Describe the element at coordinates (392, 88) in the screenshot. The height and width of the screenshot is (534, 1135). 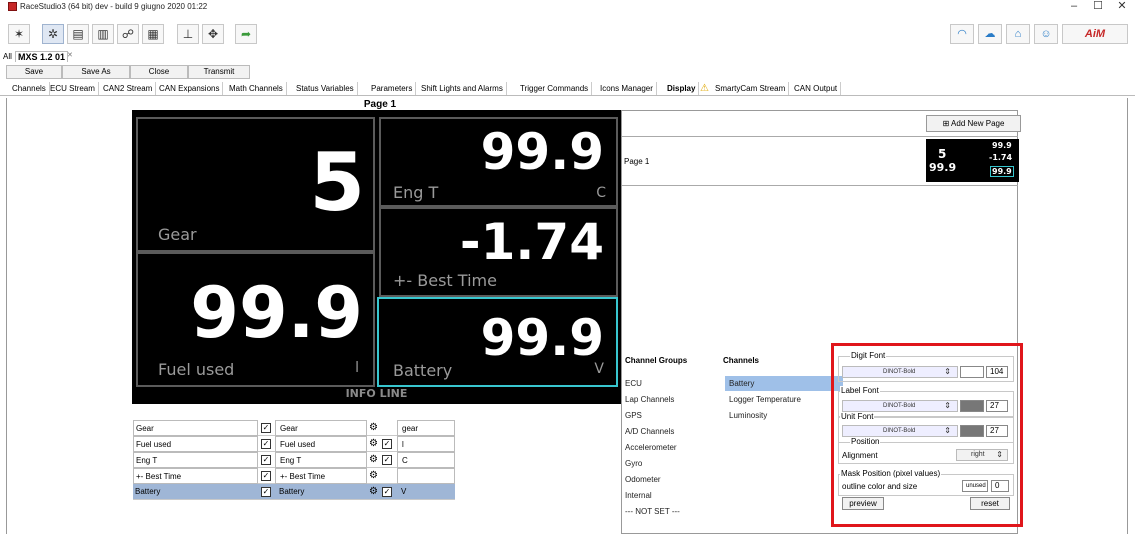
I see `tab-parameters: Parameters` at that location.